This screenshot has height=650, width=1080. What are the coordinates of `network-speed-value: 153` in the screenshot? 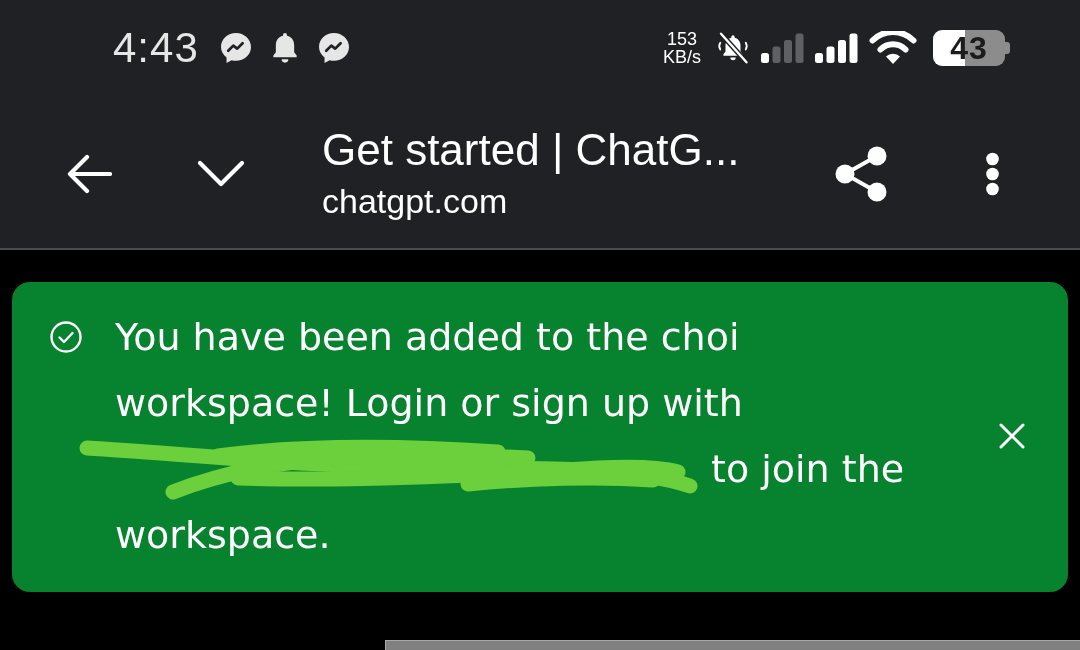 It's located at (681, 39).